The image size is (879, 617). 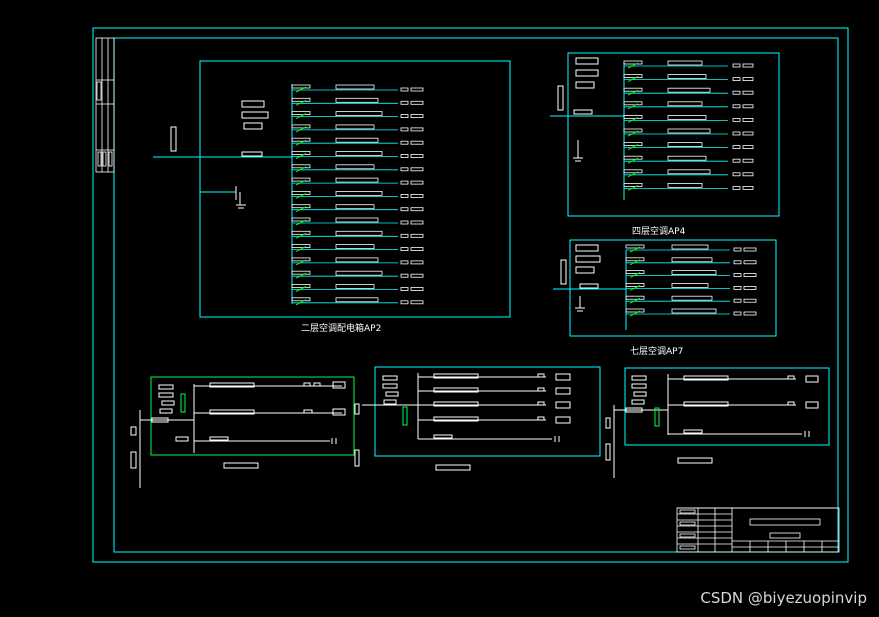 I want to click on caption-panel-ap7: 七层空调AP7, so click(x=657, y=352).